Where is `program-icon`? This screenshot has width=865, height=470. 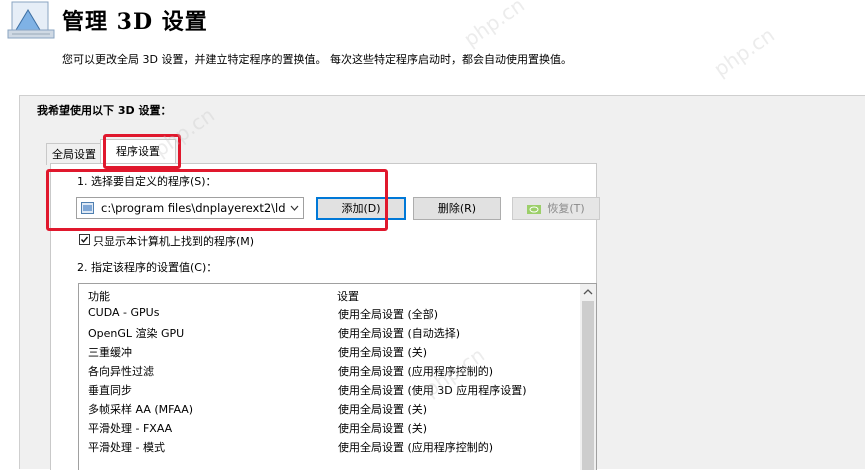
program-icon is located at coordinates (87, 208).